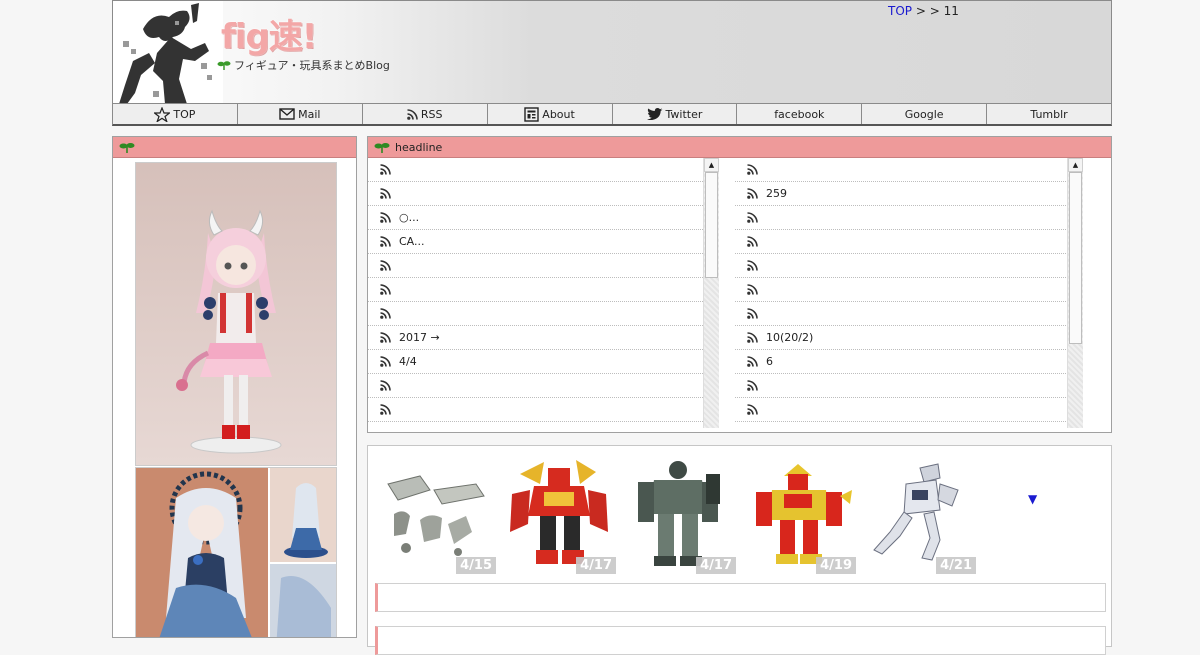  Describe the element at coordinates (269, 33) in the screenshot. I see `site-logo: fig速!` at that location.